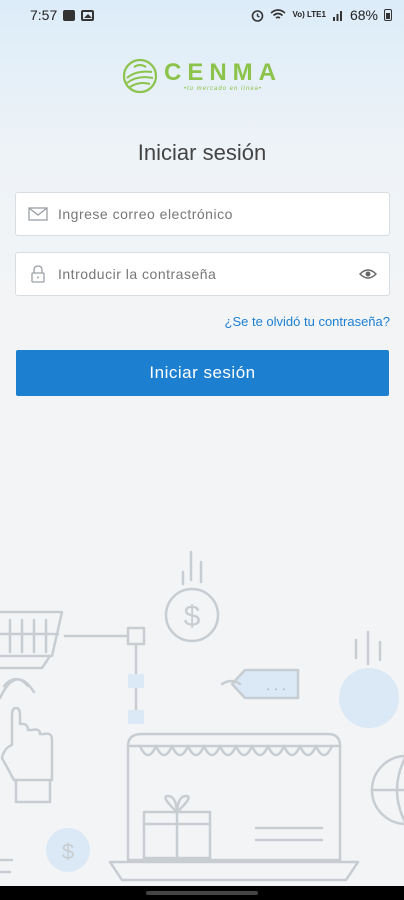 This screenshot has height=900, width=404. Describe the element at coordinates (388, 15) in the screenshot. I see `battery-icon` at that location.